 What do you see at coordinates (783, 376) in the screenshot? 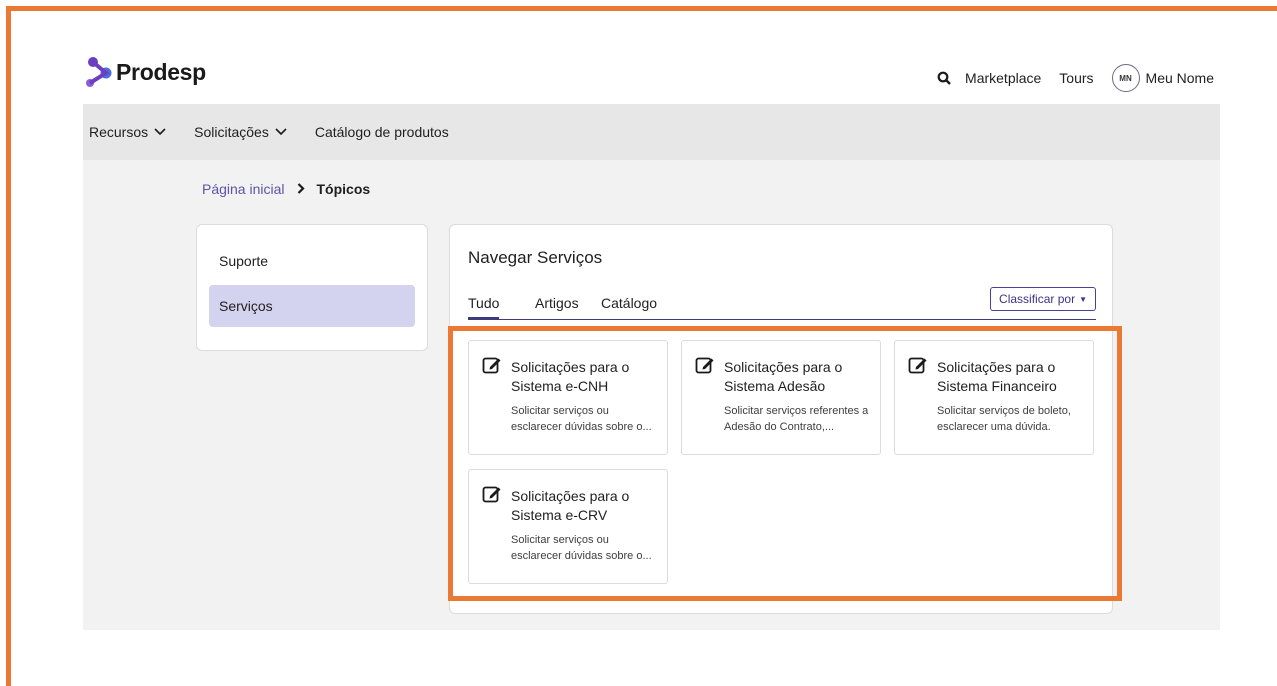
I see `card-title: Solicitações para o Sistema Adesão` at bounding box center [783, 376].